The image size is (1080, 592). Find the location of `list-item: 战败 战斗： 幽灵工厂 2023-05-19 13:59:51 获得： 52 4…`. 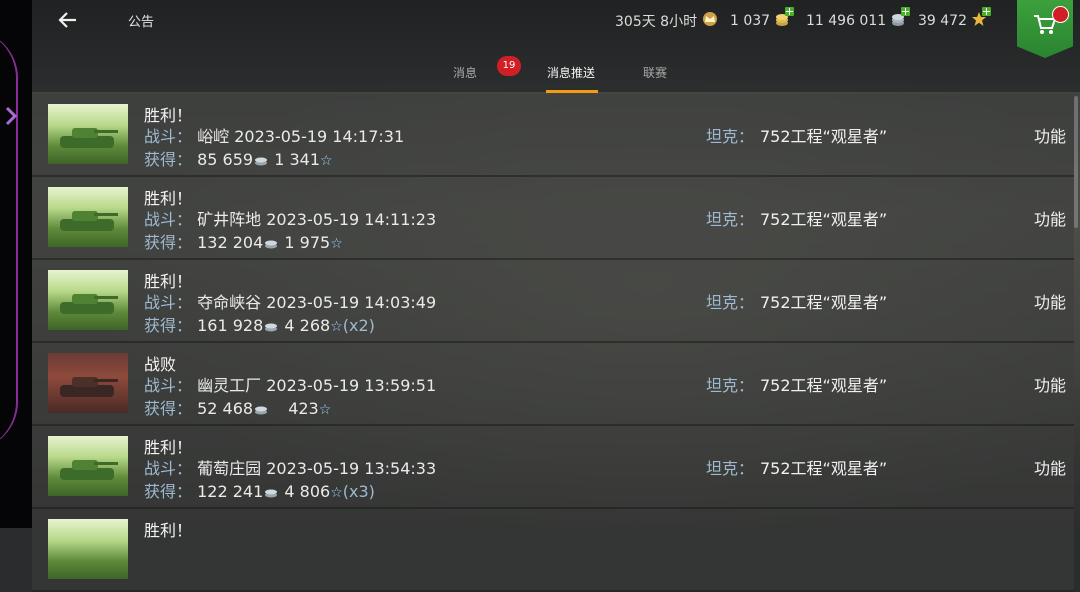

list-item: 战败 战斗： 幽灵工厂 2023-05-19 13:59:51 获得： 52 4… is located at coordinates (553, 384).